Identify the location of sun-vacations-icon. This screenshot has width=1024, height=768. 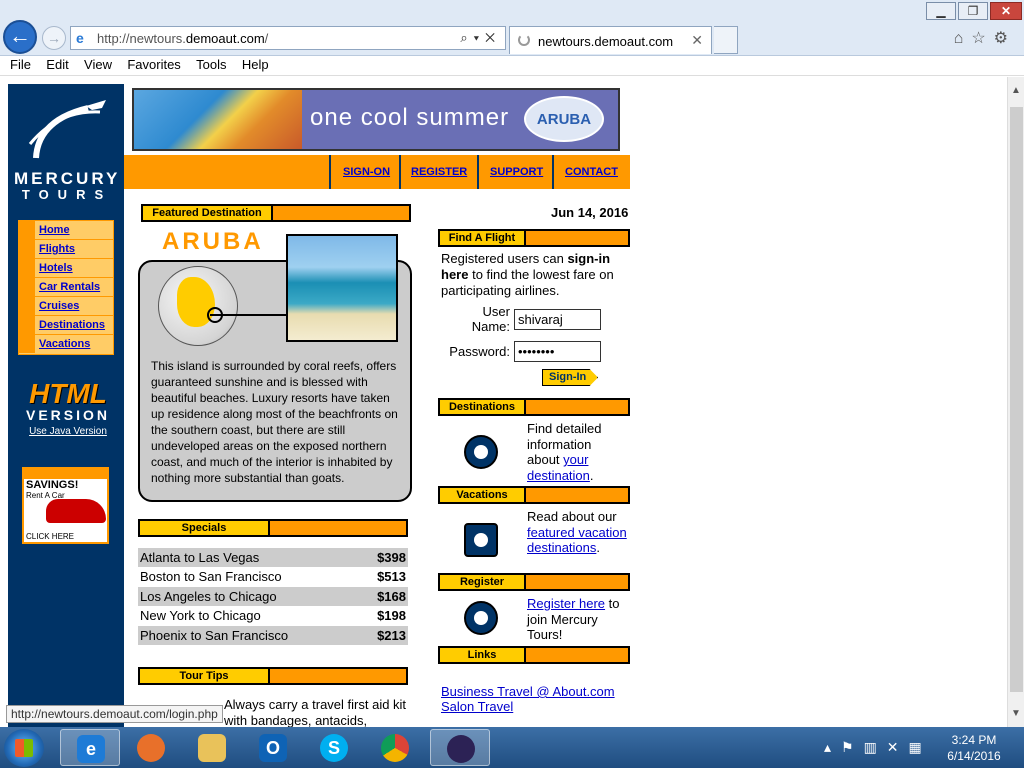
(481, 540).